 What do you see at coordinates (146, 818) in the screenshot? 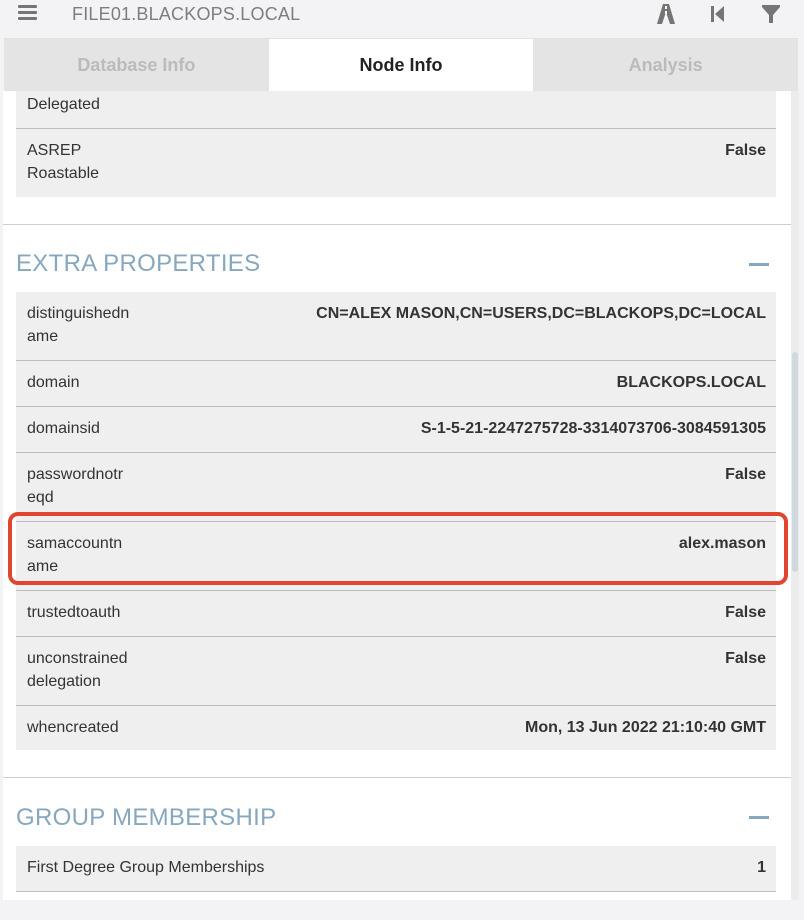
I see `section-title-group-membership: GROUP MEMBERSHIP` at bounding box center [146, 818].